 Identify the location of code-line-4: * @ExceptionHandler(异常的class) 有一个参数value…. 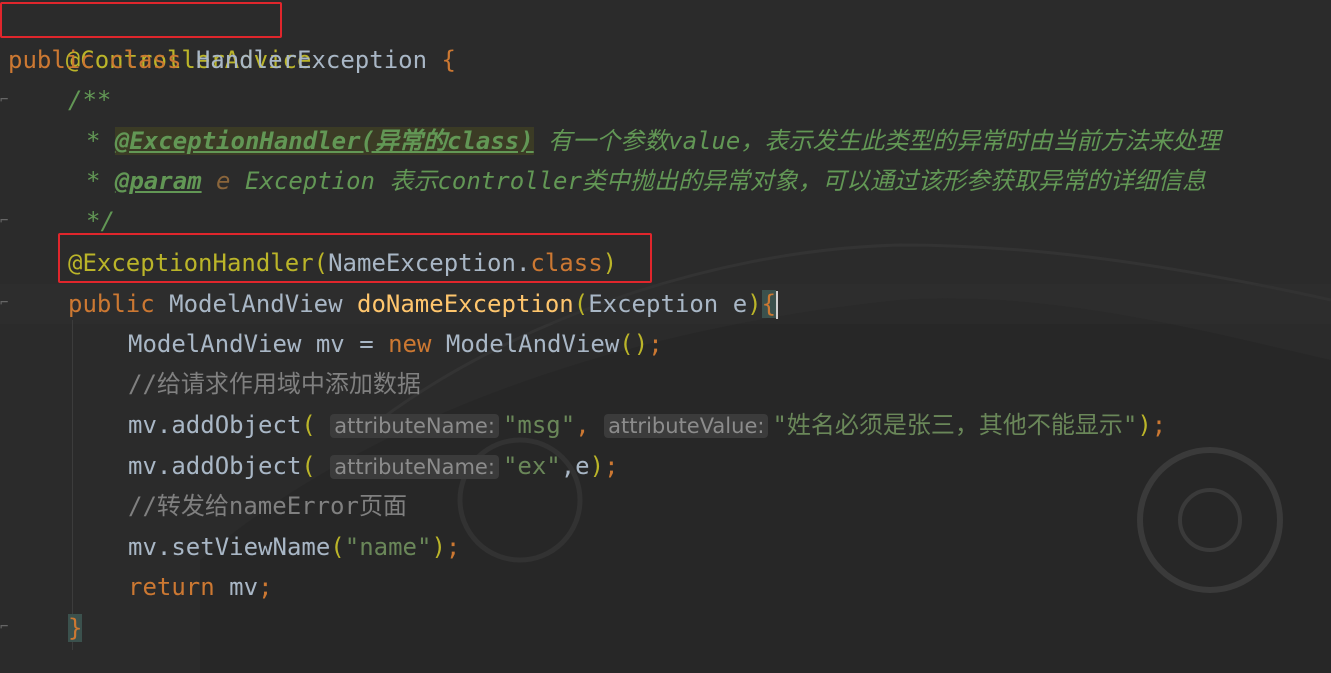
(653, 141).